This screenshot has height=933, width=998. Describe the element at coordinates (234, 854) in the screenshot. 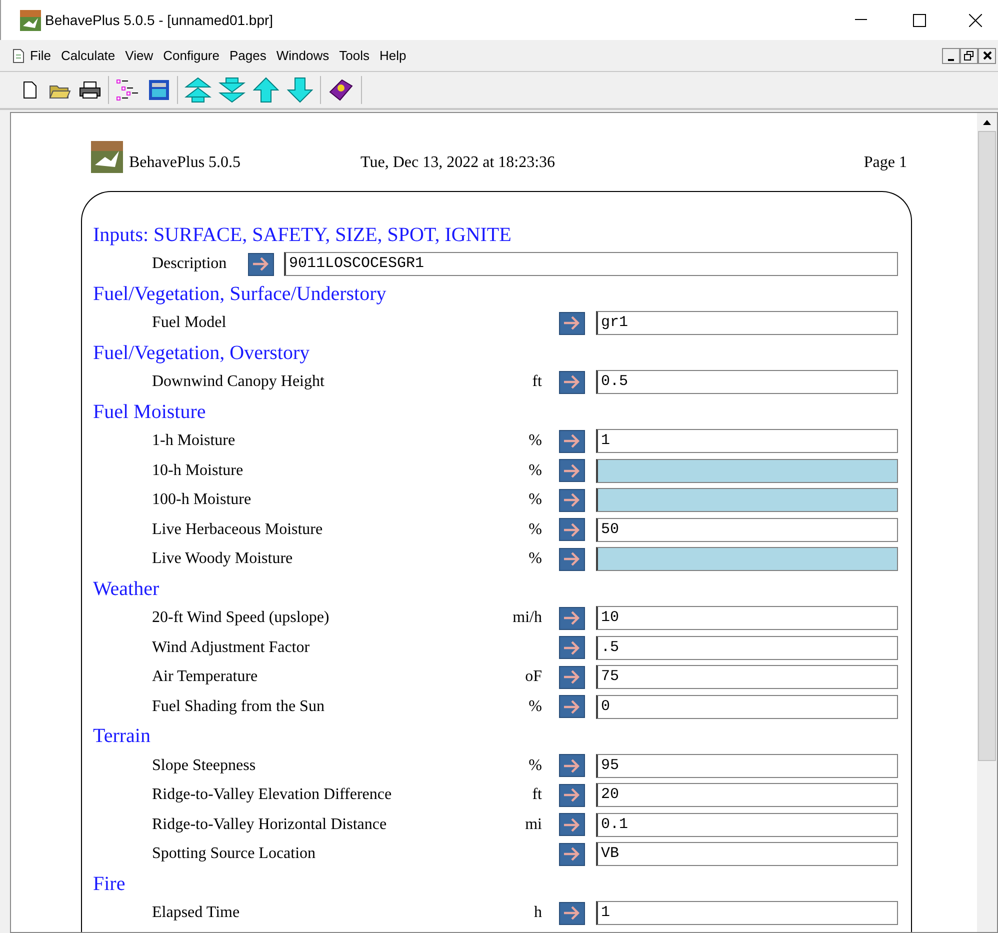

I see `field-label: Spotting Source Location` at that location.